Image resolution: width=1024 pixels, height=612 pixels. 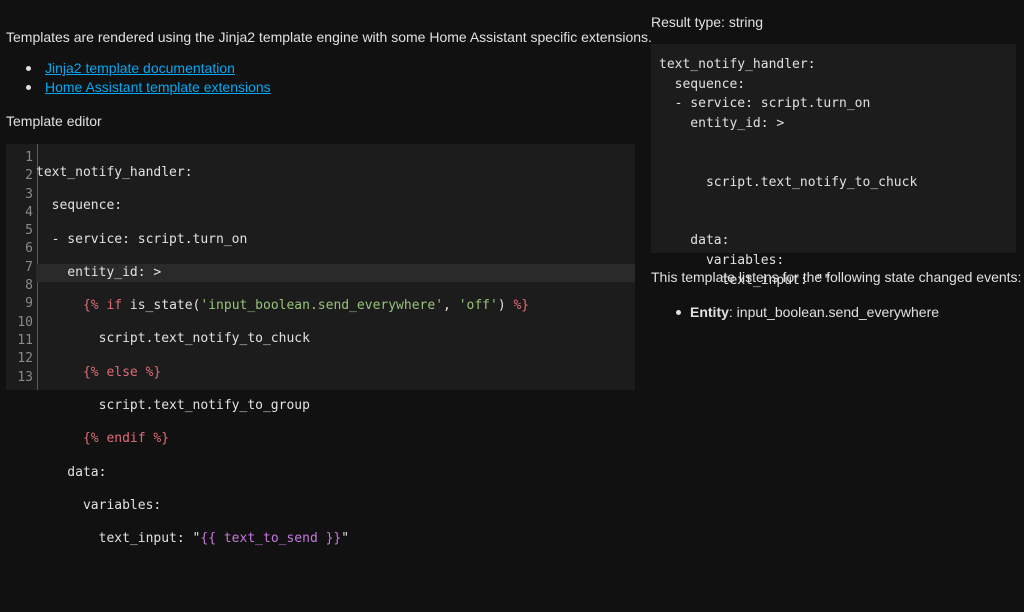 What do you see at coordinates (335, 406) in the screenshot?
I see `code-line: script.text_notify_to_group` at bounding box center [335, 406].